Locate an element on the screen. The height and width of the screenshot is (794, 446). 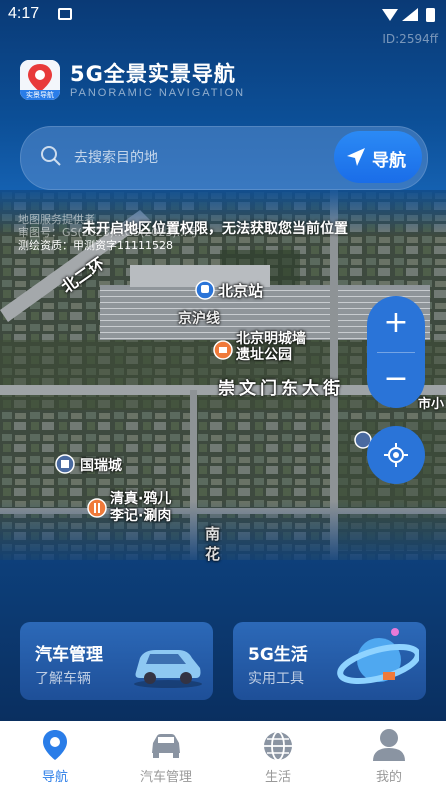
status-time: 4:17 is located at coordinates (24, 13).